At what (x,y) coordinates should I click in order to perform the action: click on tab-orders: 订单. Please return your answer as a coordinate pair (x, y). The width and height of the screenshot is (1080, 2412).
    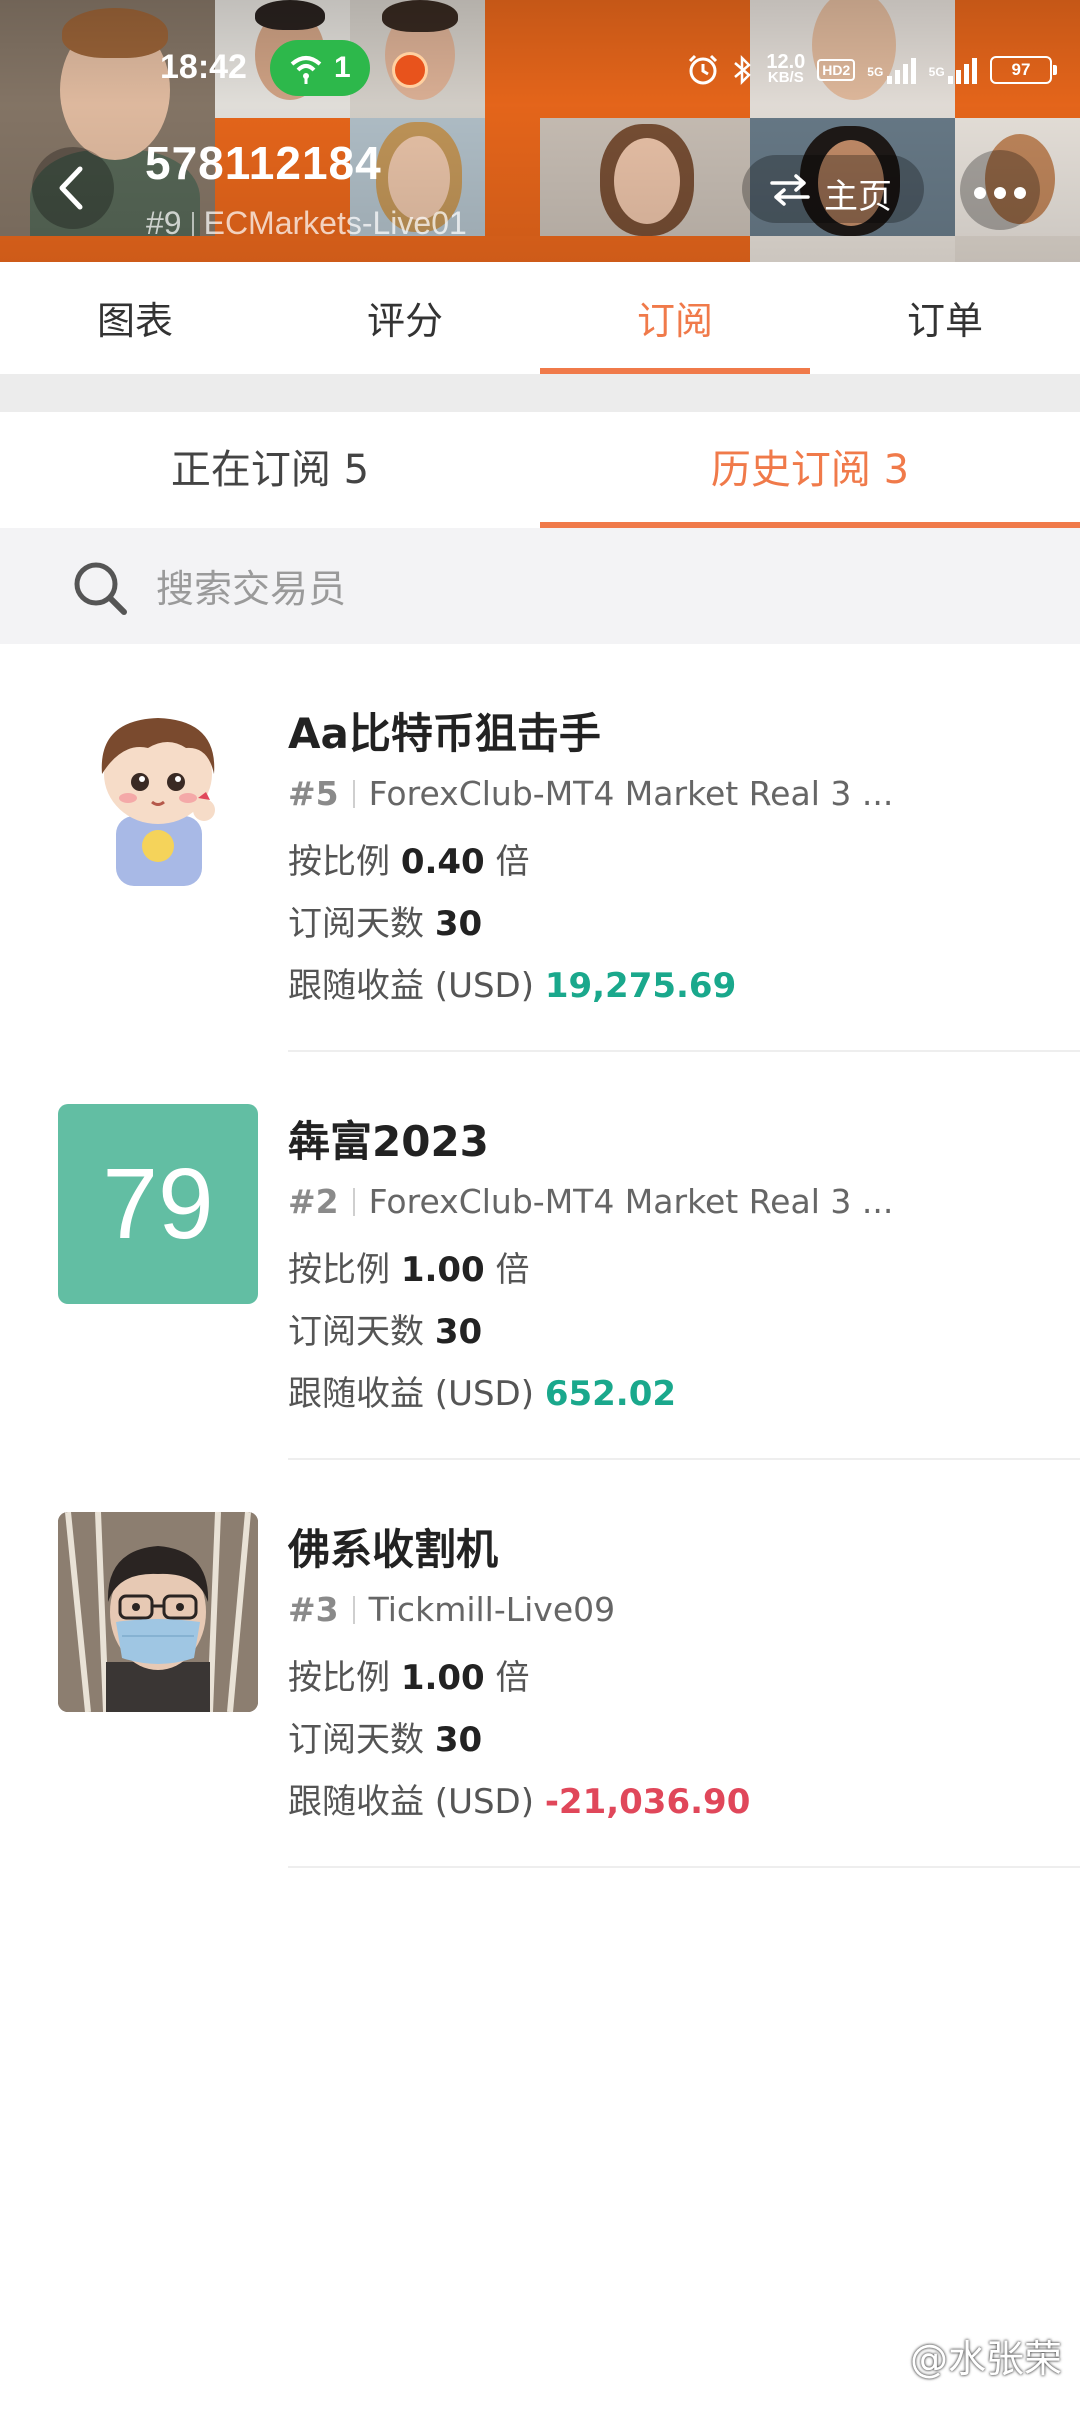
    Looking at the image, I should click on (945, 318).